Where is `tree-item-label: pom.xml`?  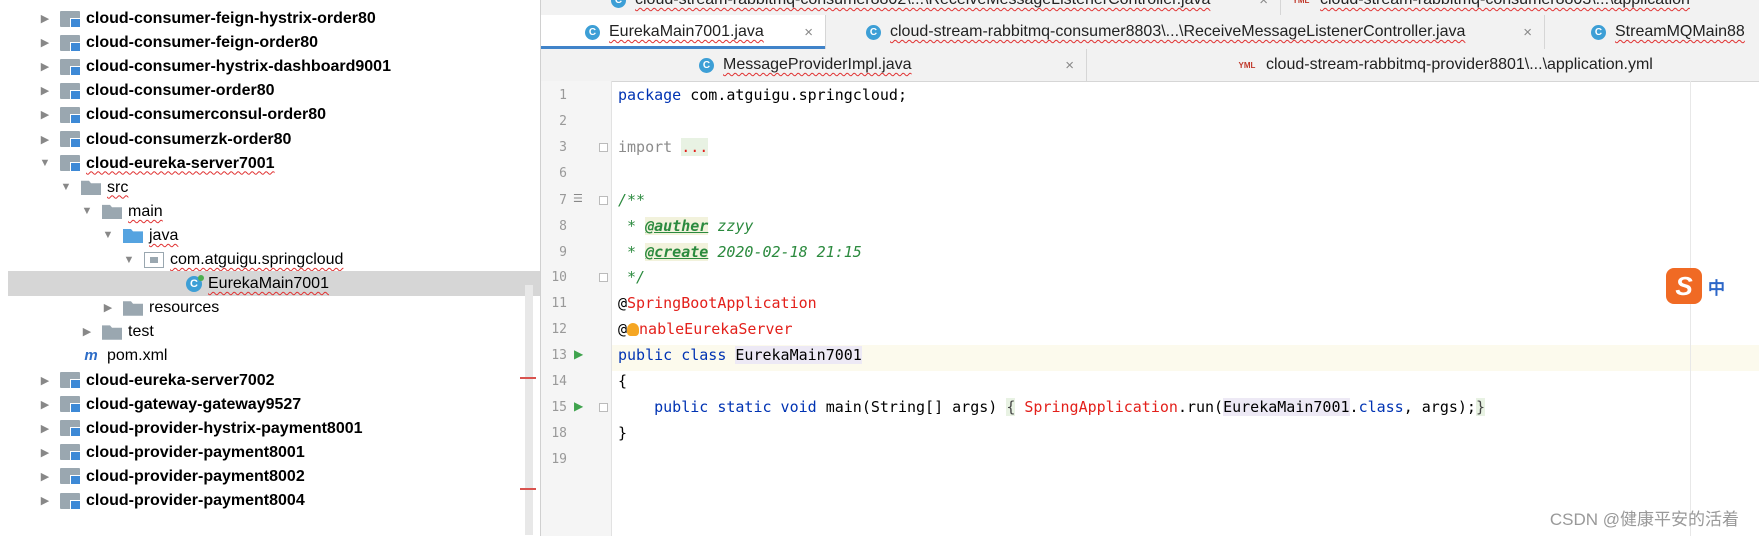 tree-item-label: pom.xml is located at coordinates (137, 356).